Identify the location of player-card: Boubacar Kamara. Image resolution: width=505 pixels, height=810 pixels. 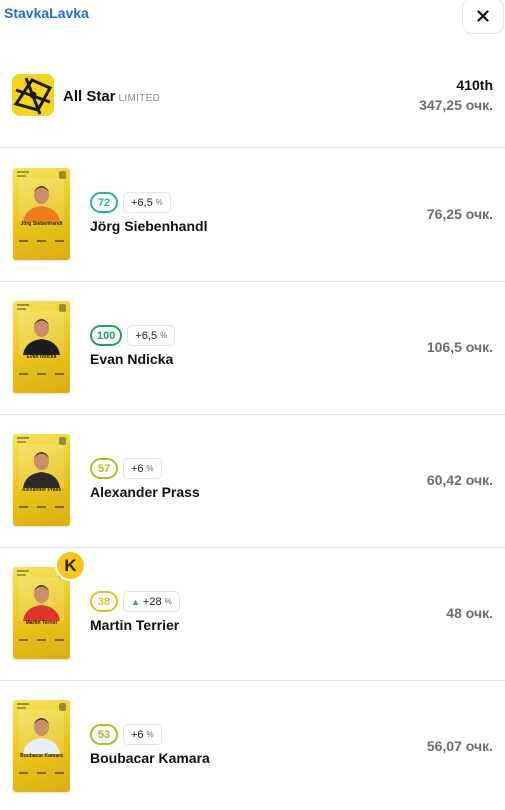
(41, 746).